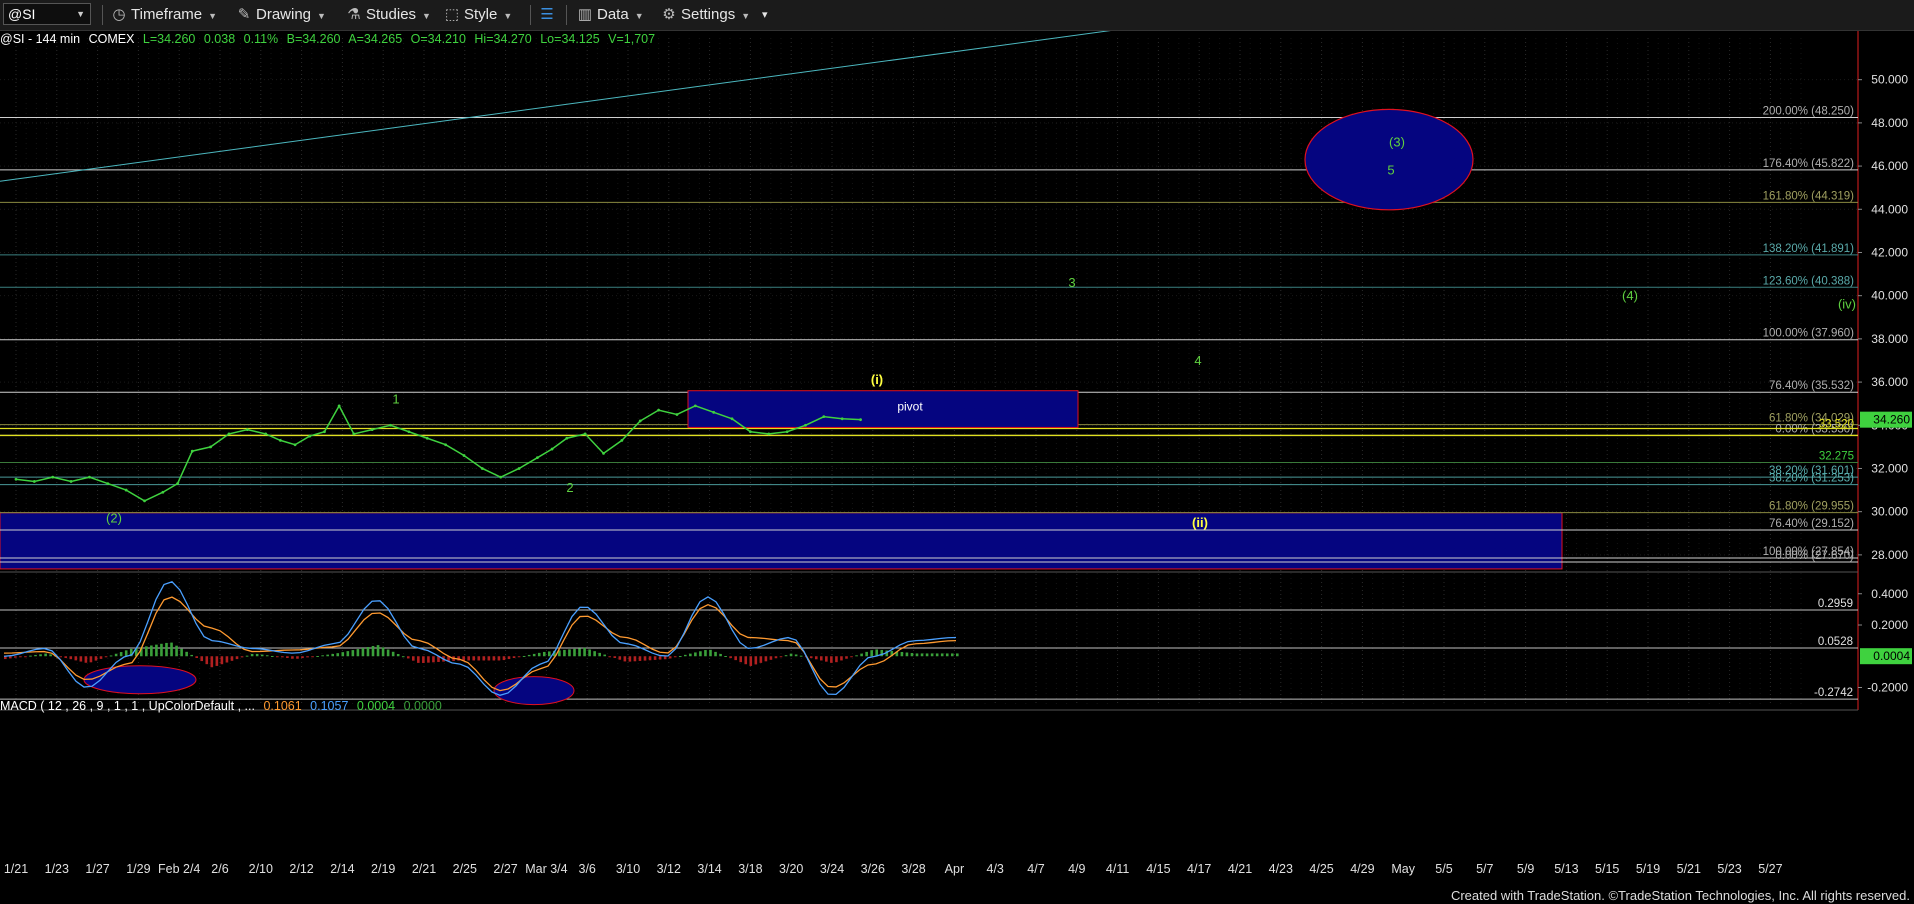  Describe the element at coordinates (1403, 869) in the screenshot. I see `time-axis-label: May` at that location.